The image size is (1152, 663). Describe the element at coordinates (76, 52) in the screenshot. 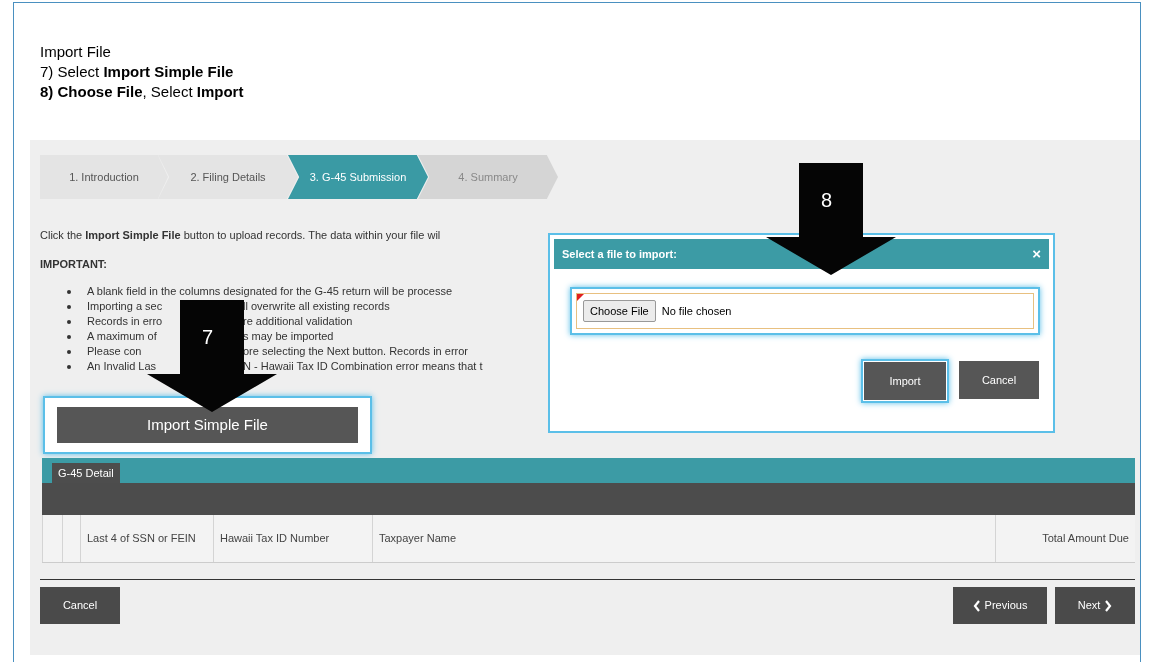

I see `document-title: Import File` at that location.